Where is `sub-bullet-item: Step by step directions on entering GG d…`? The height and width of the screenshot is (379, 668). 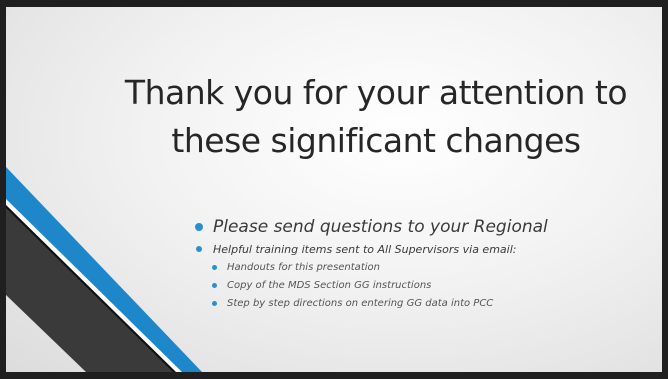
sub-bullet-item: Step by step directions on entering GG d… is located at coordinates (409, 304).